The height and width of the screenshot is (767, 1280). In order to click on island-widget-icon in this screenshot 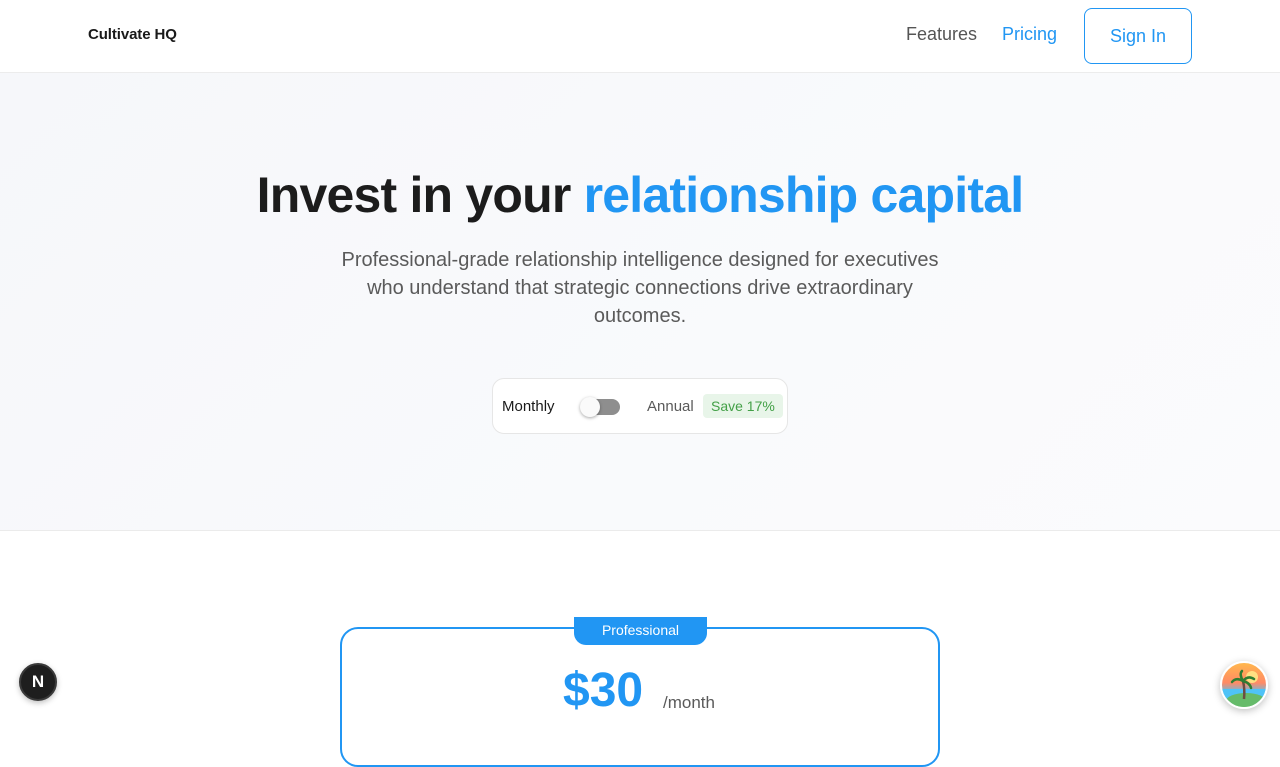, I will do `click(1244, 685)`.